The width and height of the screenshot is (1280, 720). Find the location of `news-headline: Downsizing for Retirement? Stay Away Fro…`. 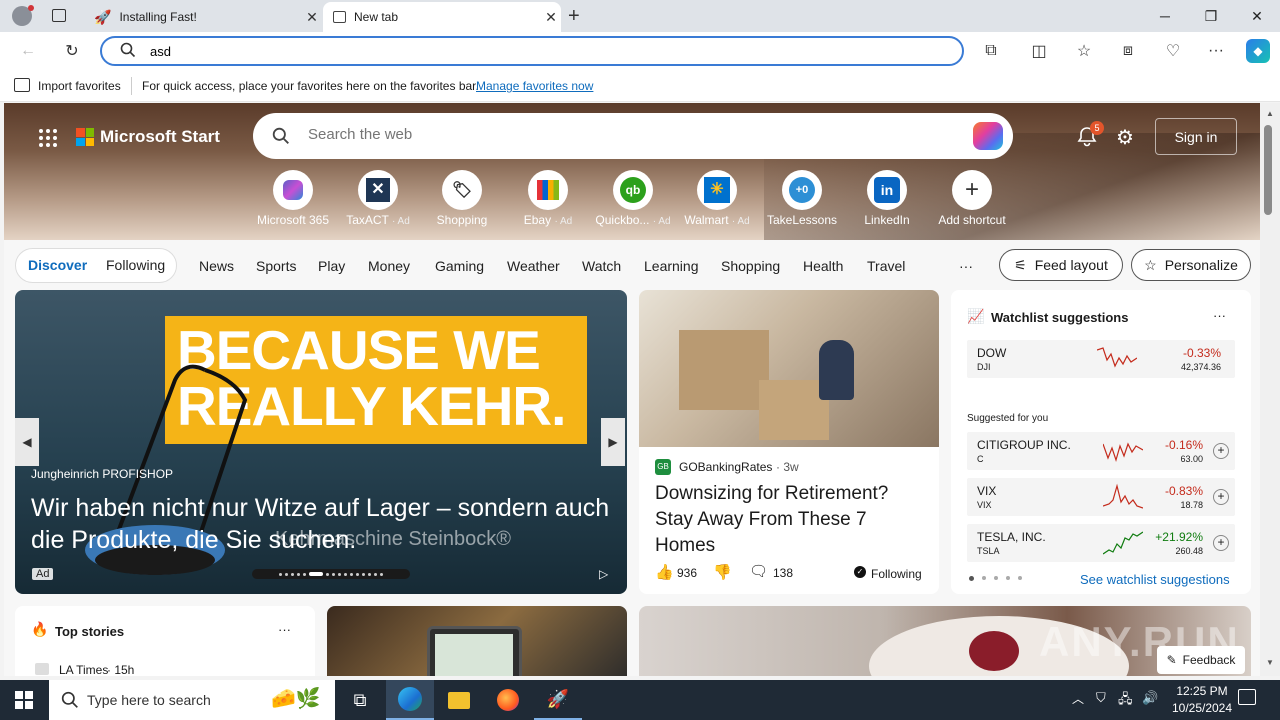

news-headline: Downsizing for Retirement? Stay Away Fro… is located at coordinates (790, 520).